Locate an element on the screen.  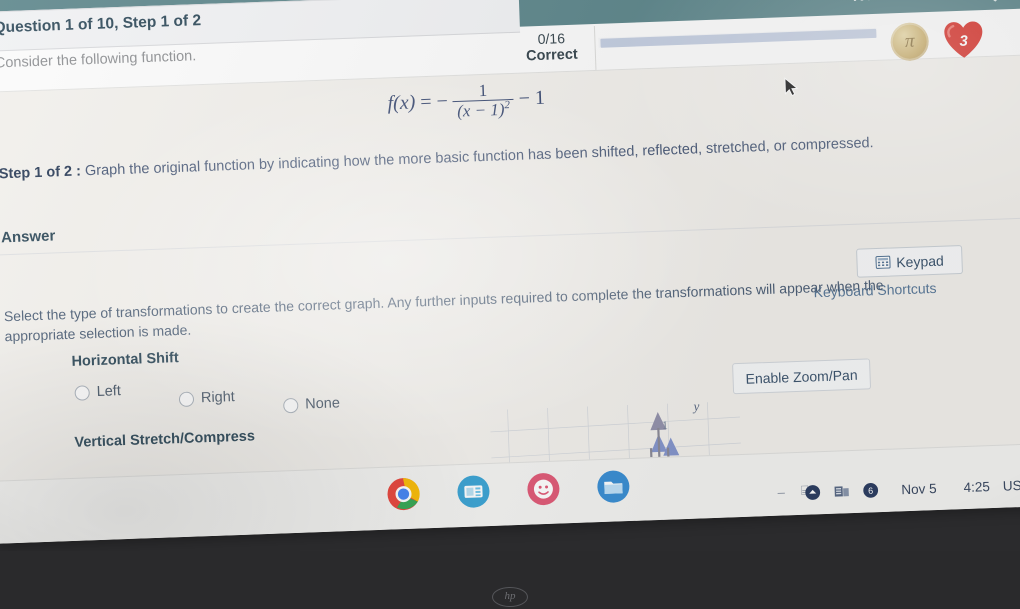
radio-option-none: None is located at coordinates (311, 404).